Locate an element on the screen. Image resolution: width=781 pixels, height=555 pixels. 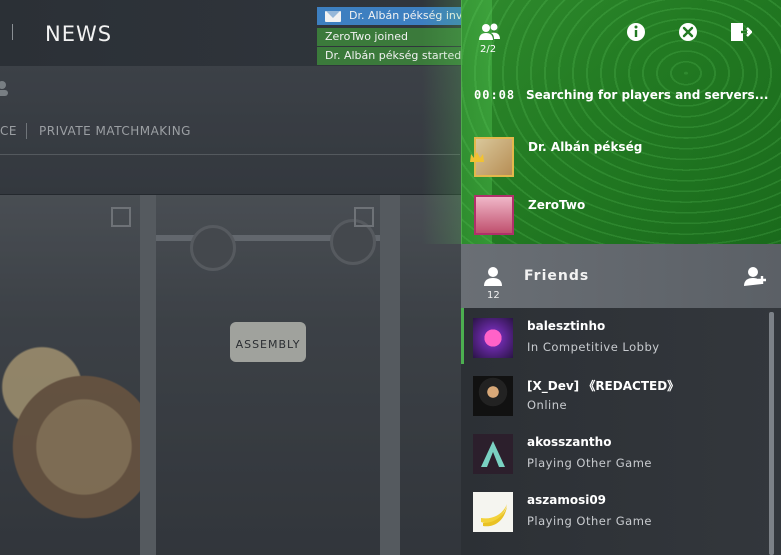
info-icon is located at coordinates (636, 32).